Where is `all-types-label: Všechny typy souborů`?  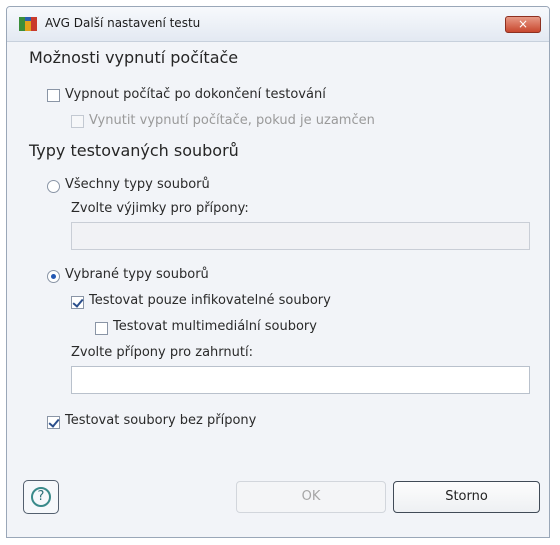 all-types-label: Všechny typy souborů is located at coordinates (137, 184).